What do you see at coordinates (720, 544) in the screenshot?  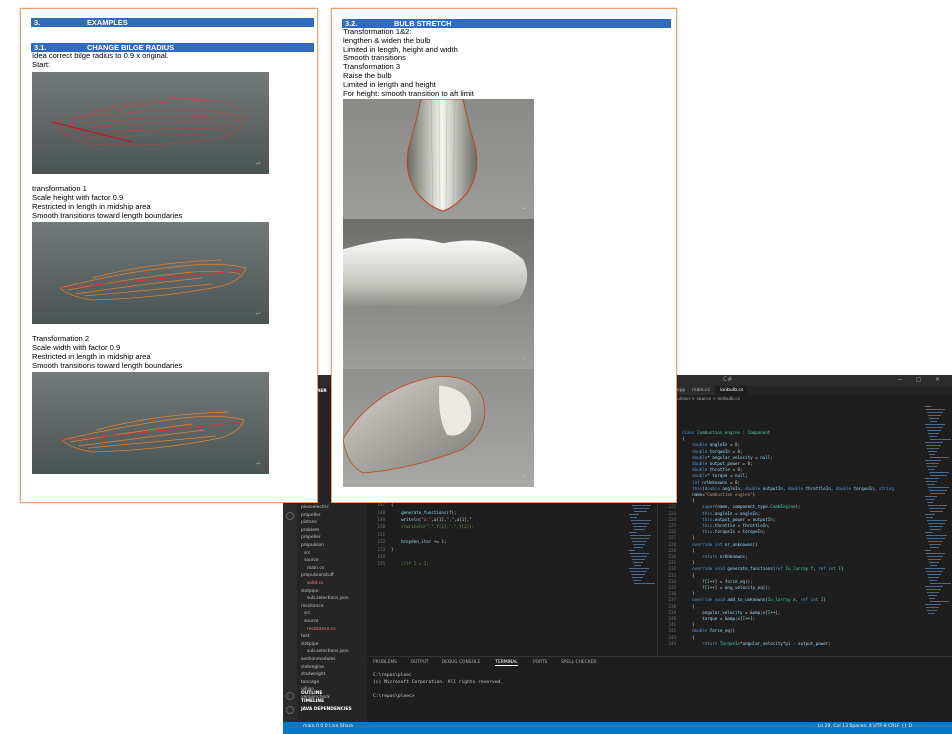 I see `code-line: override int nr_unknowns()` at bounding box center [720, 544].